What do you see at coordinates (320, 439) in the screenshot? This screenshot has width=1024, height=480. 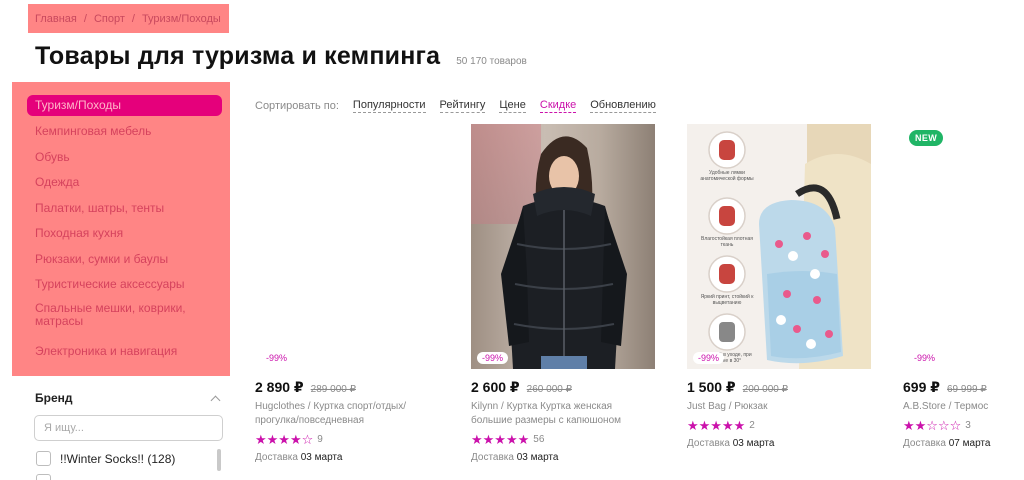 I see `review-count: 9` at bounding box center [320, 439].